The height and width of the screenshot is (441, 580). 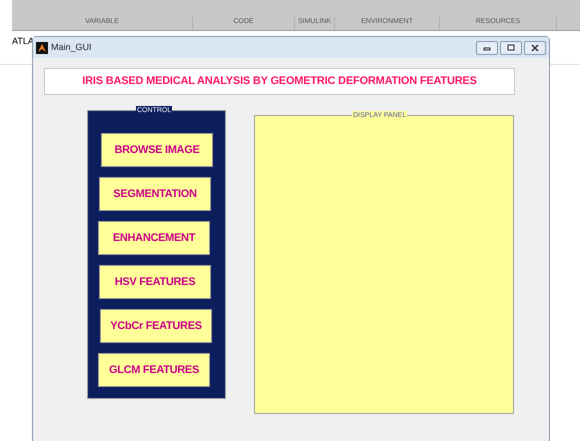 I want to click on minimize-button, so click(x=487, y=47).